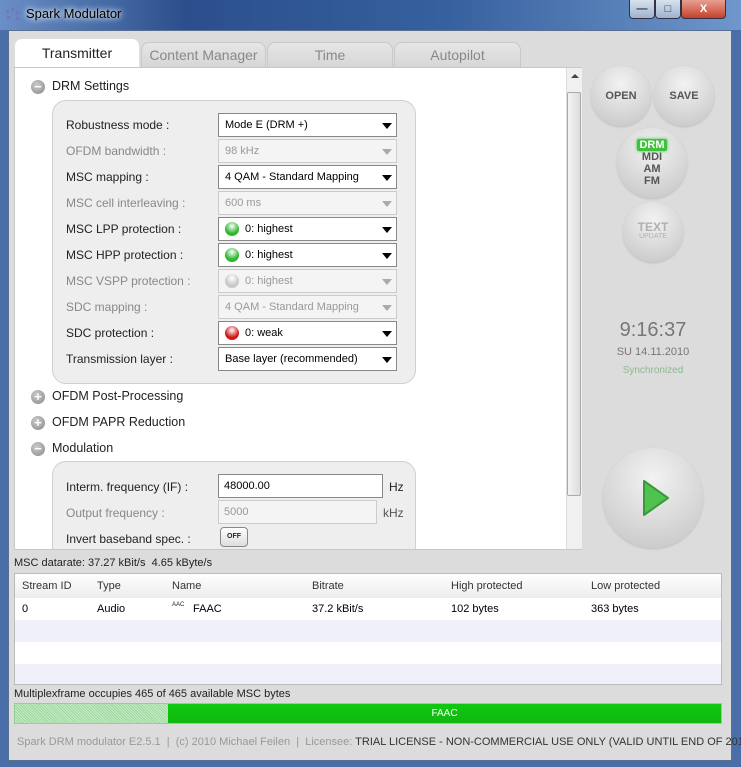 The height and width of the screenshot is (767, 741). Describe the element at coordinates (615, 609) in the screenshot. I see `cell-low-protected: 363 bytes` at that location.